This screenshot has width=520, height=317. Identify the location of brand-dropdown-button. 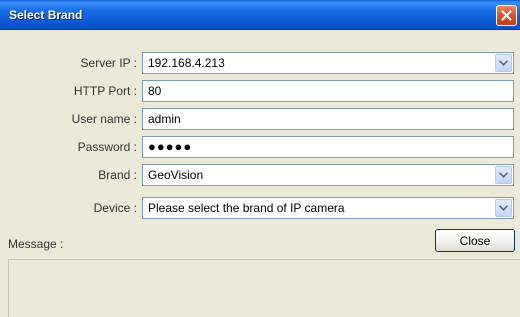
(503, 175).